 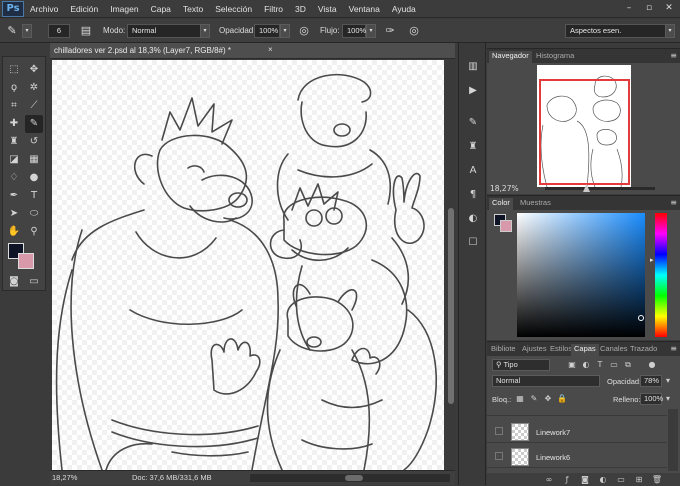 I want to click on flow-dropdown-arrow: ▾, so click(x=371, y=31).